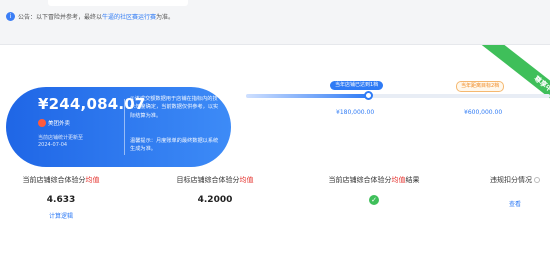 The width and height of the screenshot is (550, 263). Describe the element at coordinates (10, 16) in the screenshot. I see `info-icon: i` at that location.